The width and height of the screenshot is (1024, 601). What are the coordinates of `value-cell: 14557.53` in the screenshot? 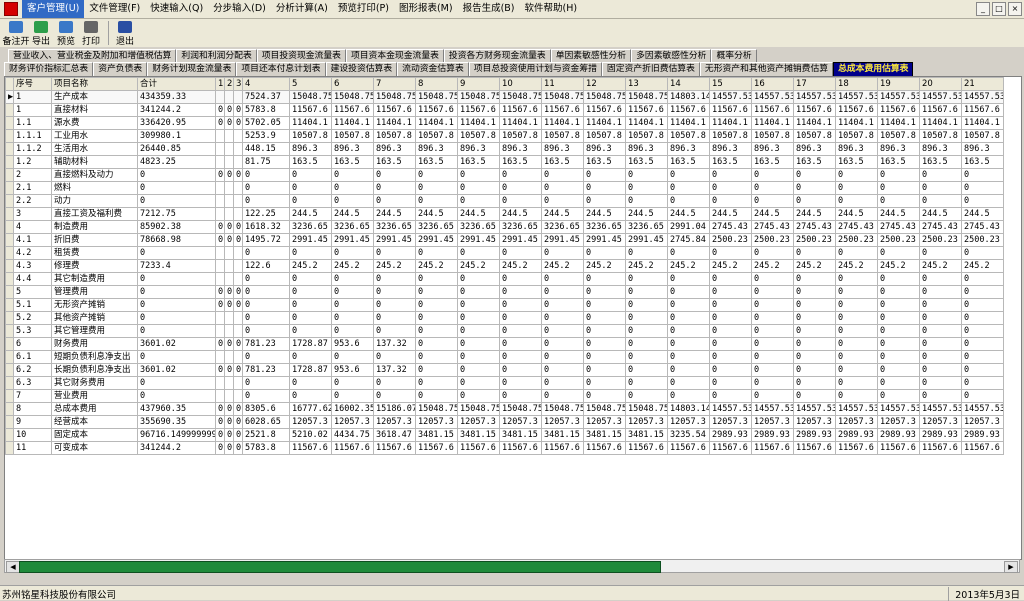 It's located at (730, 97).